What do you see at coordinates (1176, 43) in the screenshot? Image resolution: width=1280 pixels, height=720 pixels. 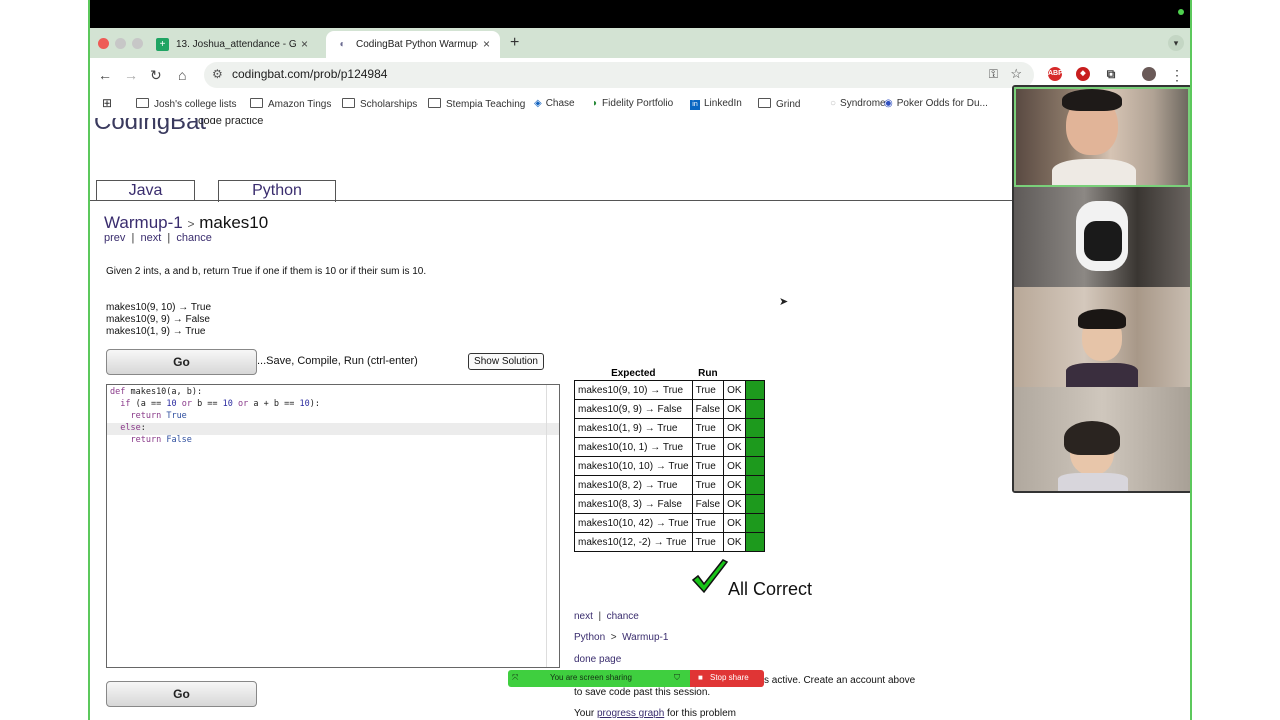 I see `tab-search-chevron-icon: ▾` at bounding box center [1176, 43].